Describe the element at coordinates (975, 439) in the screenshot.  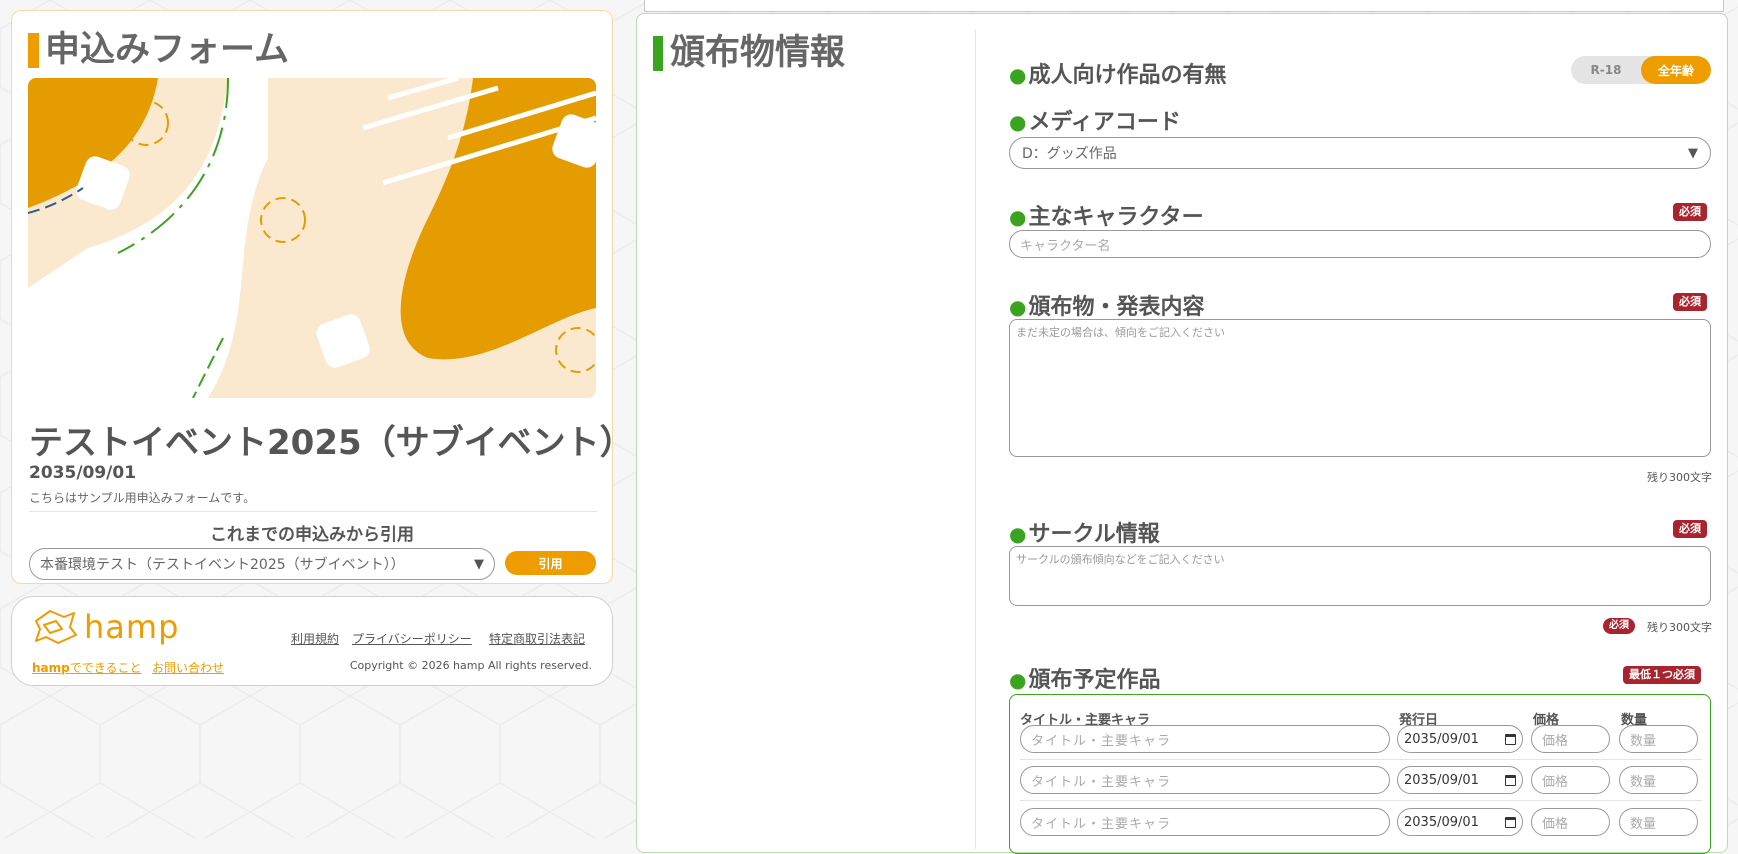
I see `column-divider` at that location.